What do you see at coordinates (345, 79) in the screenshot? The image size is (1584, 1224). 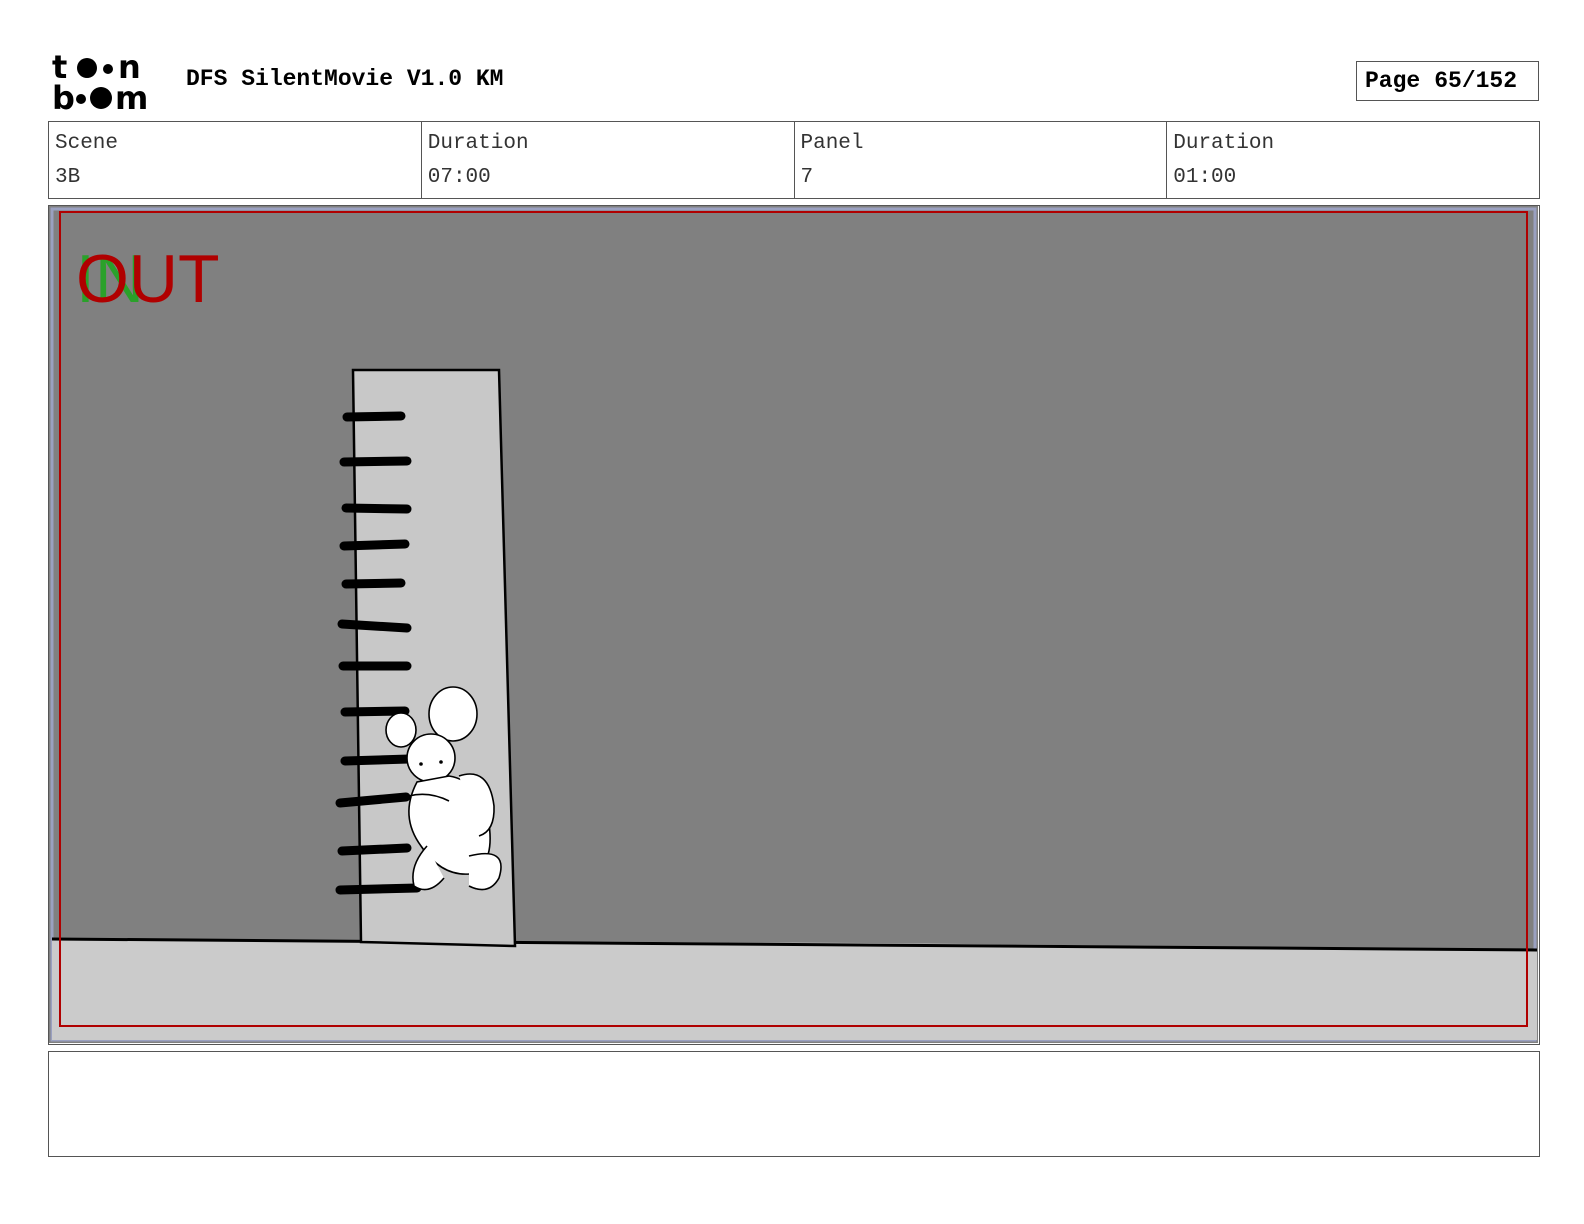 I see `document-title: DFS SilentMovie V1.0 KM` at bounding box center [345, 79].